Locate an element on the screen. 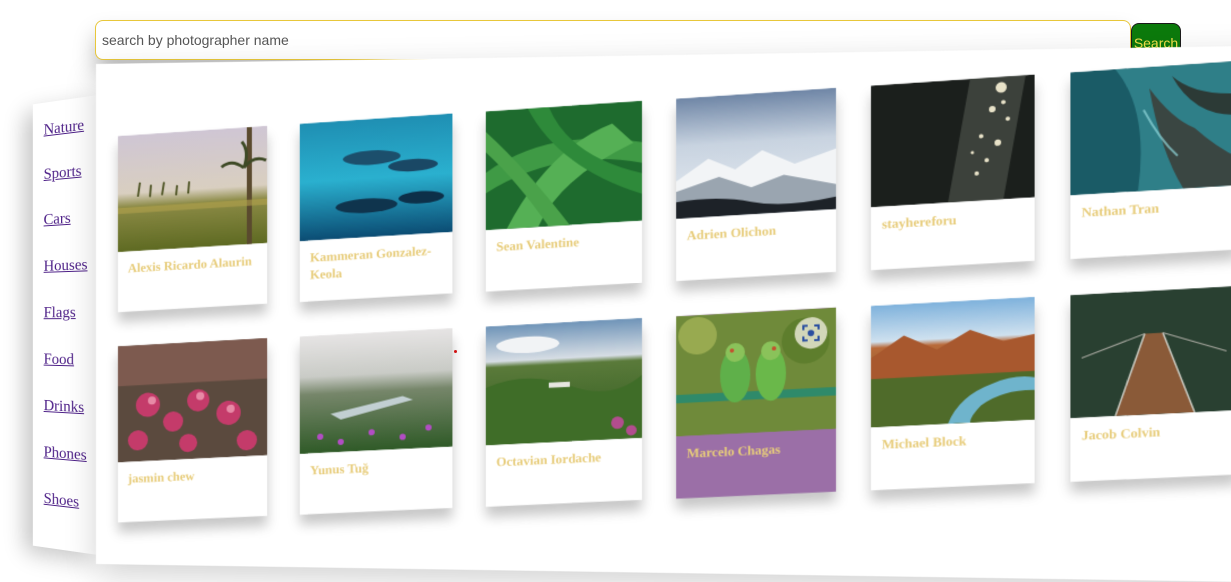 This screenshot has height=582, width=1231. sunlit-water-photo is located at coordinates (952, 141).